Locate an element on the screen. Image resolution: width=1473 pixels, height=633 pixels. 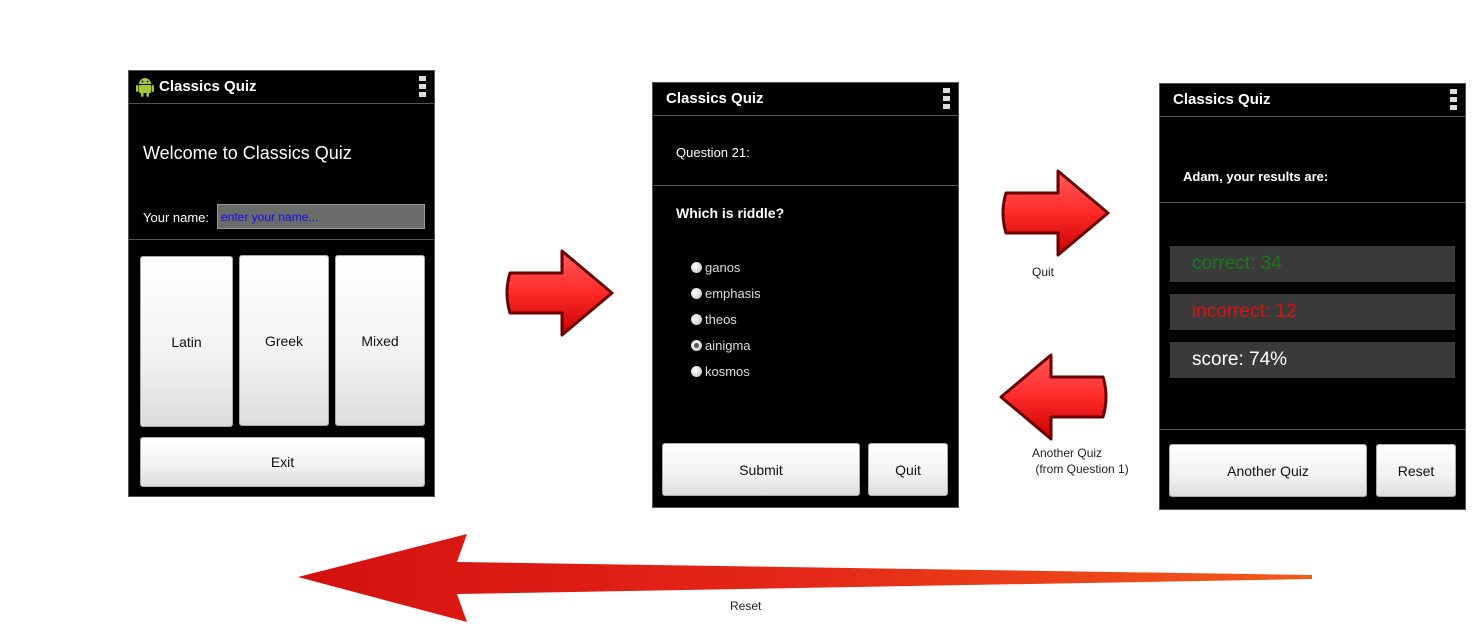
correct-result: correct: 34 is located at coordinates (1312, 264).